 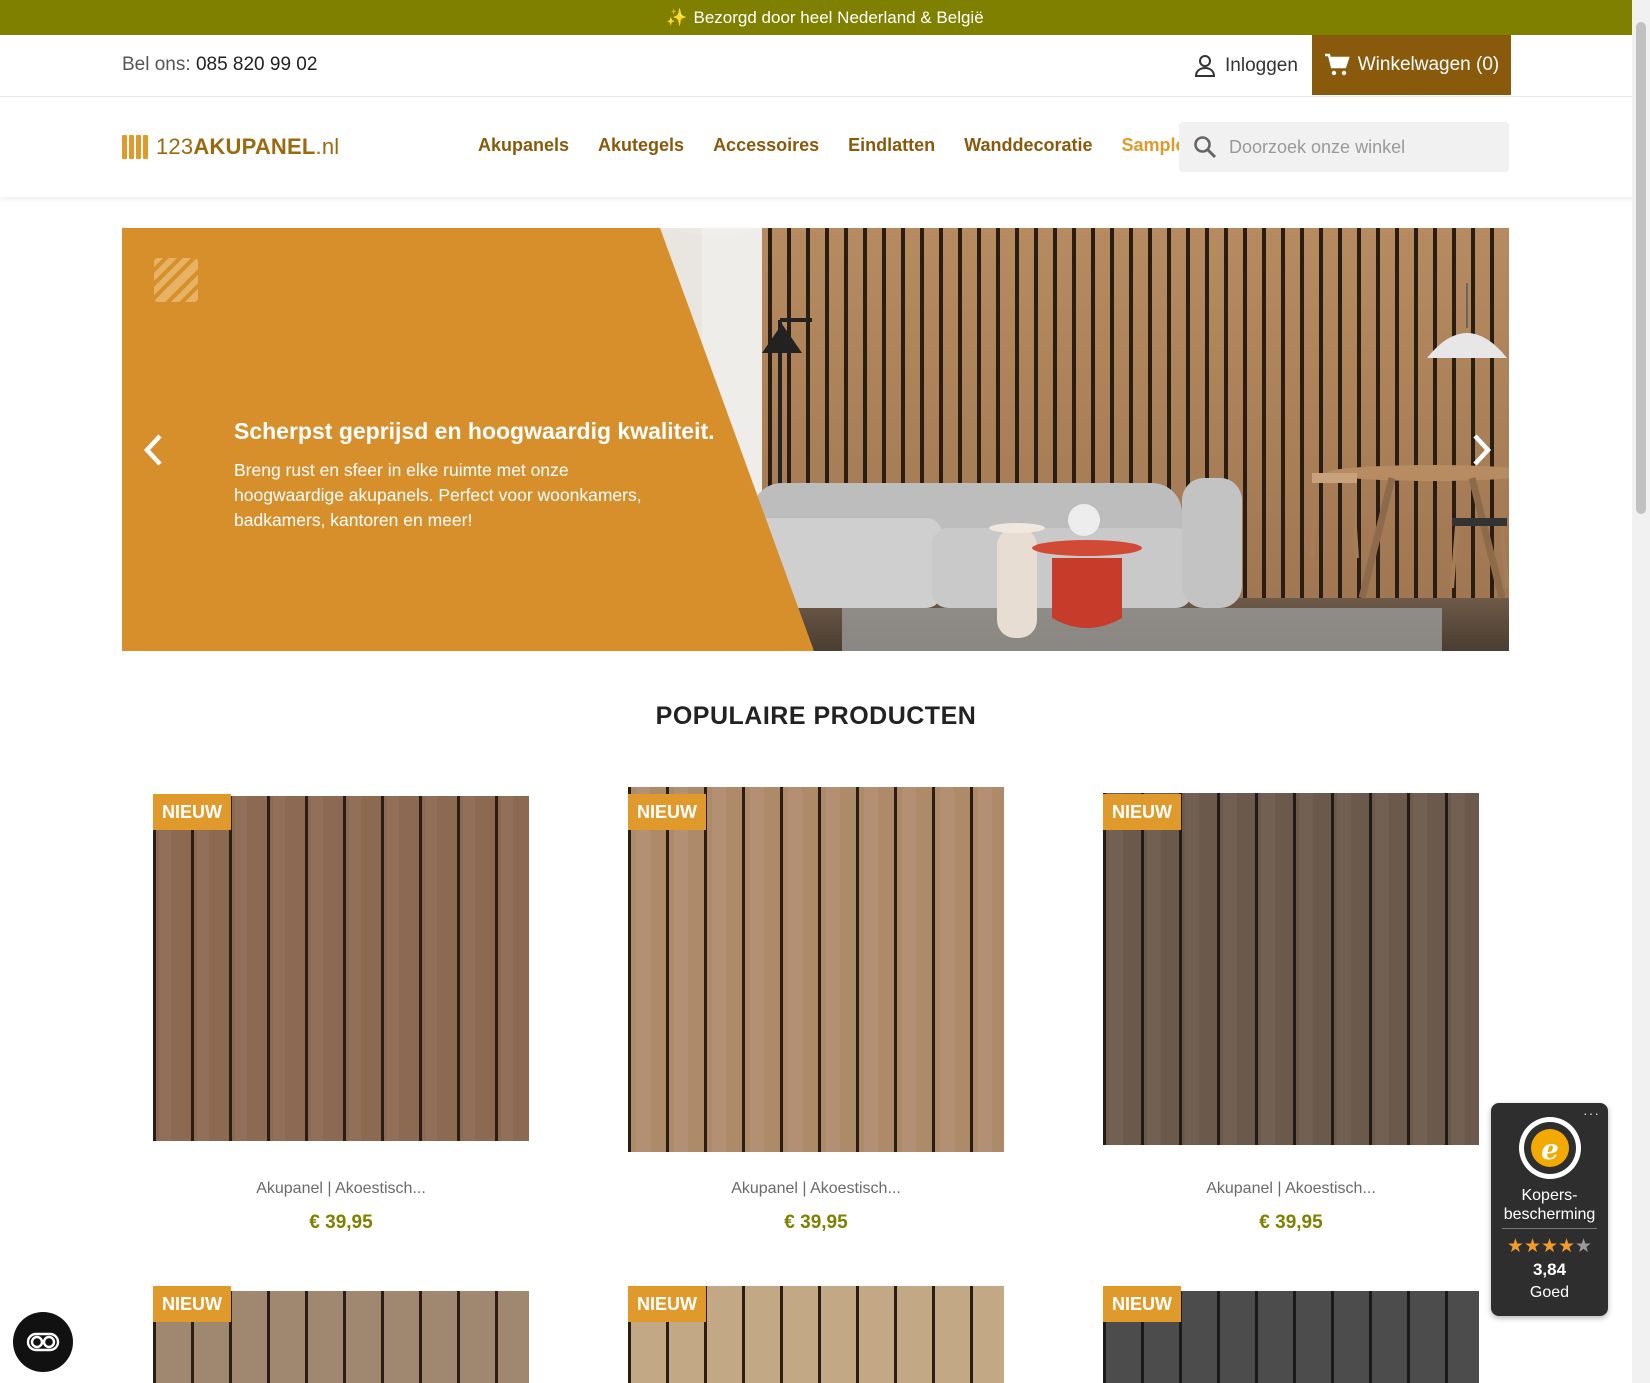 I want to click on slider-prev-button, so click(x=153, y=450).